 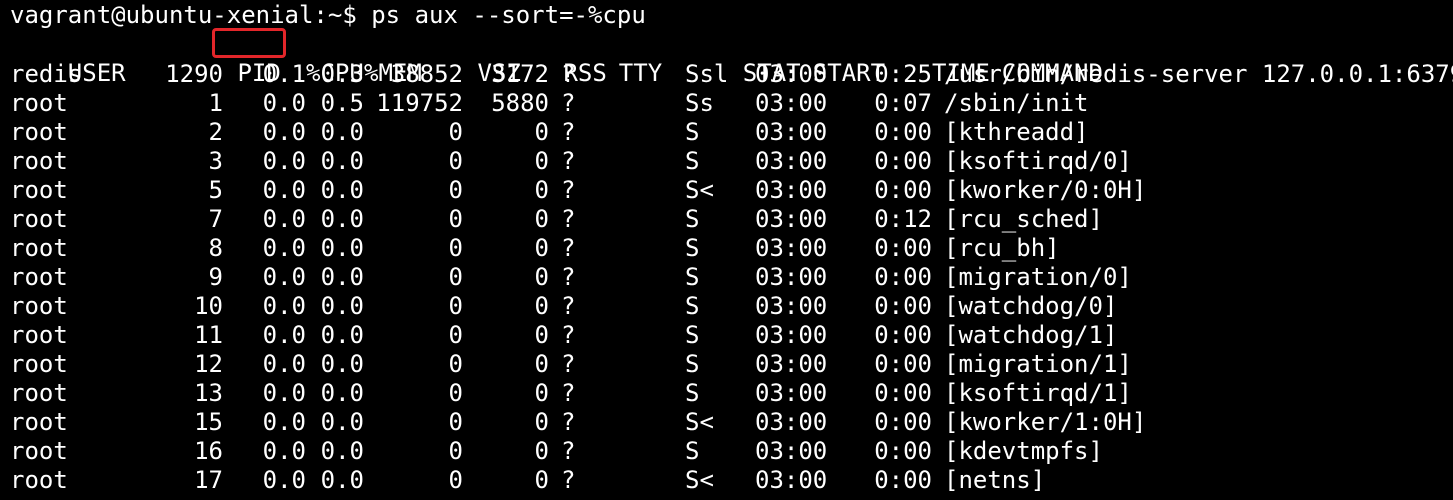 I want to click on process-row: root 2 0.0 0.0 0 0? S 03:00 0:00 [kthreadd], so click(x=731, y=132).